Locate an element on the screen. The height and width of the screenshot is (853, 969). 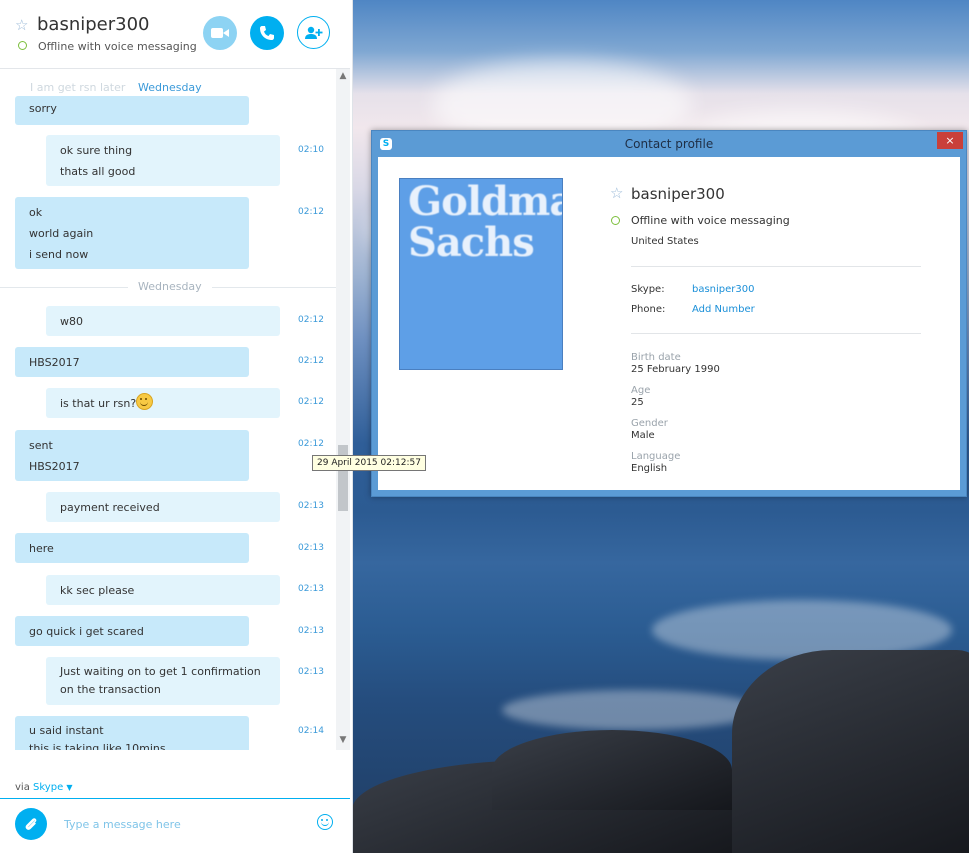
message-input-bar is located at coordinates (175, 822).